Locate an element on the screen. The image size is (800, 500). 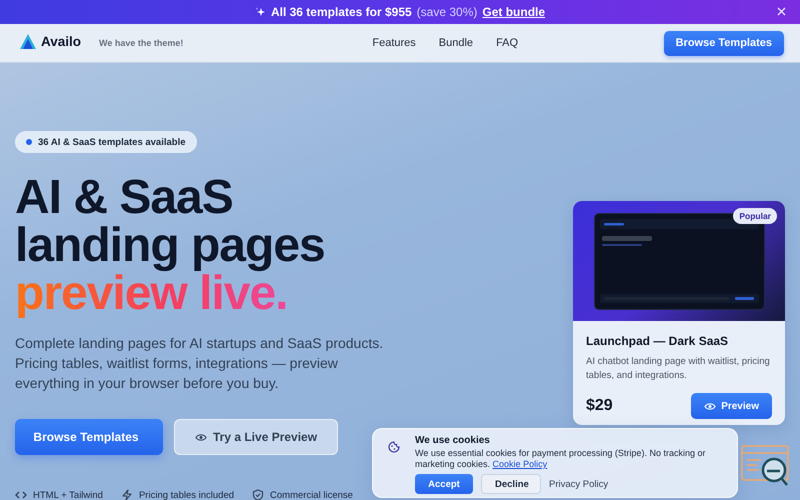
feature-label: Pricing tables included is located at coordinates (186, 495).